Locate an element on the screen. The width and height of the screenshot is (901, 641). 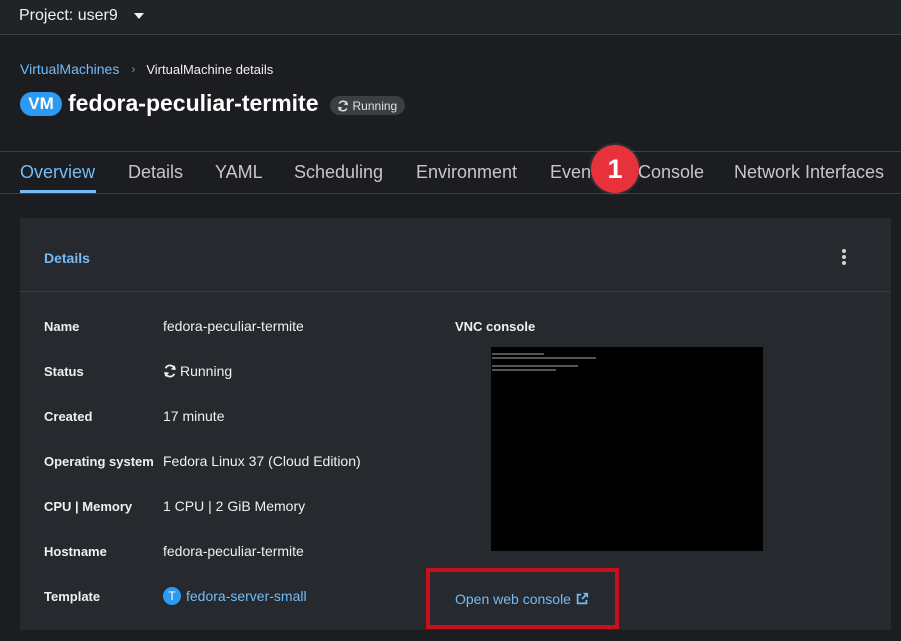
open-web-console-link: Open web console is located at coordinates (522, 599).